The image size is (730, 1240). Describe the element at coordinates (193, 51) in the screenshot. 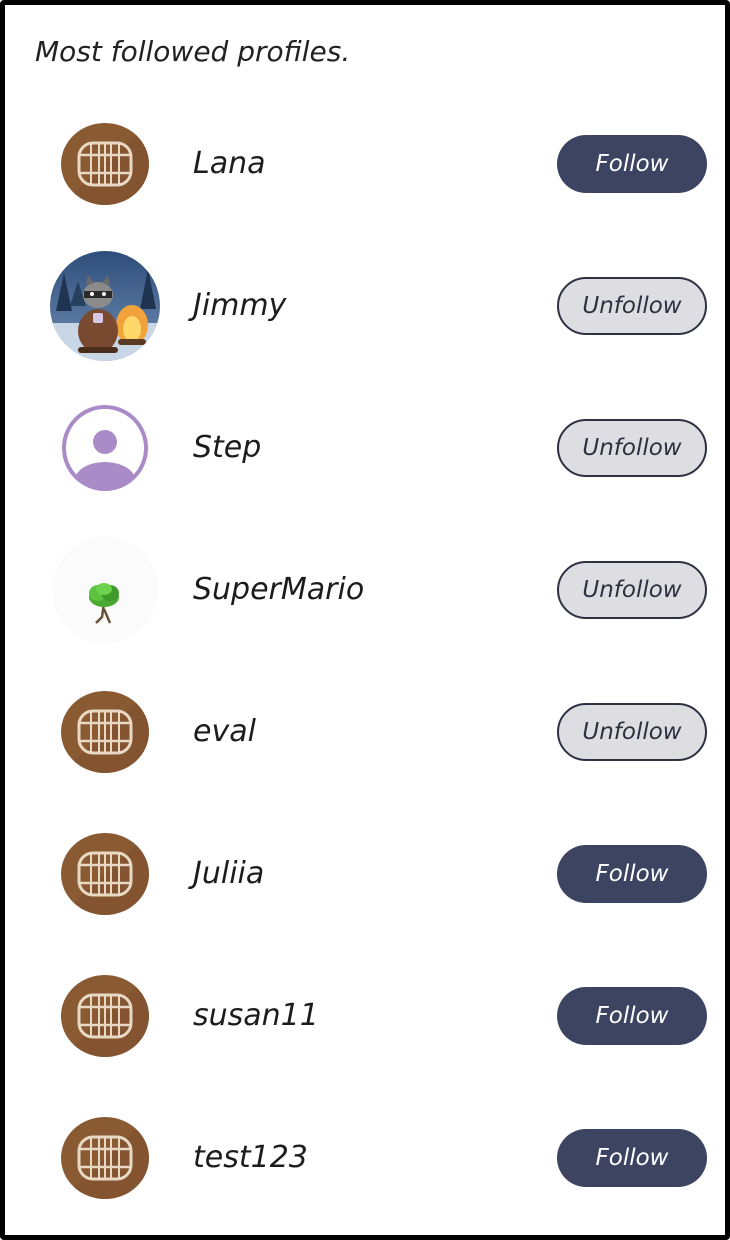

I see `section-heading: Most followed profiles.` at that location.